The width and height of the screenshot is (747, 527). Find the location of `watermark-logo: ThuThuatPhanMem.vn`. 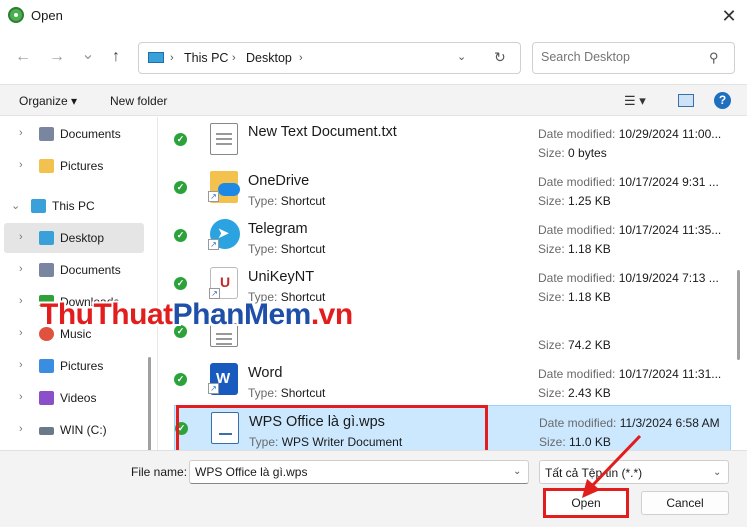

watermark-logo: ThuThuatPhanMem.vn is located at coordinates (196, 314).